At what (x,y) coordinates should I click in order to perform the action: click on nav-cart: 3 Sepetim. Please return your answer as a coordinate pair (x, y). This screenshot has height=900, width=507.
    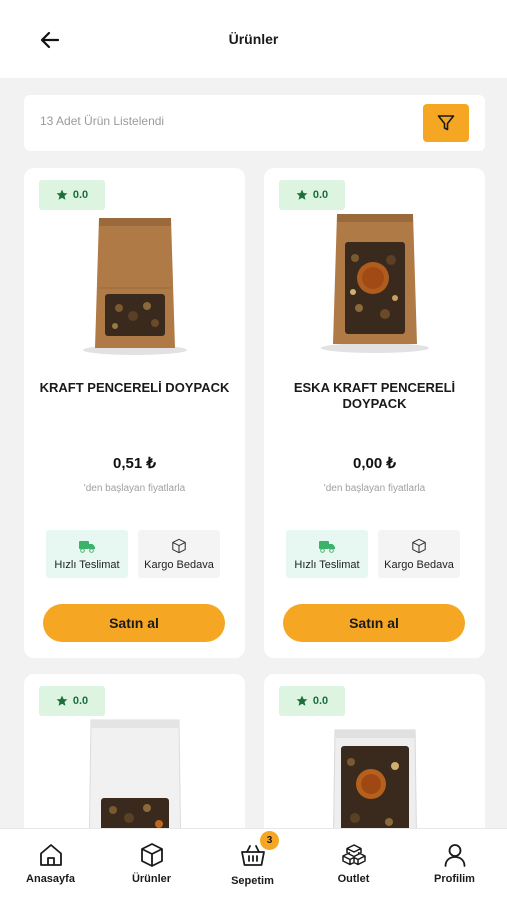
    Looking at the image, I should click on (252, 864).